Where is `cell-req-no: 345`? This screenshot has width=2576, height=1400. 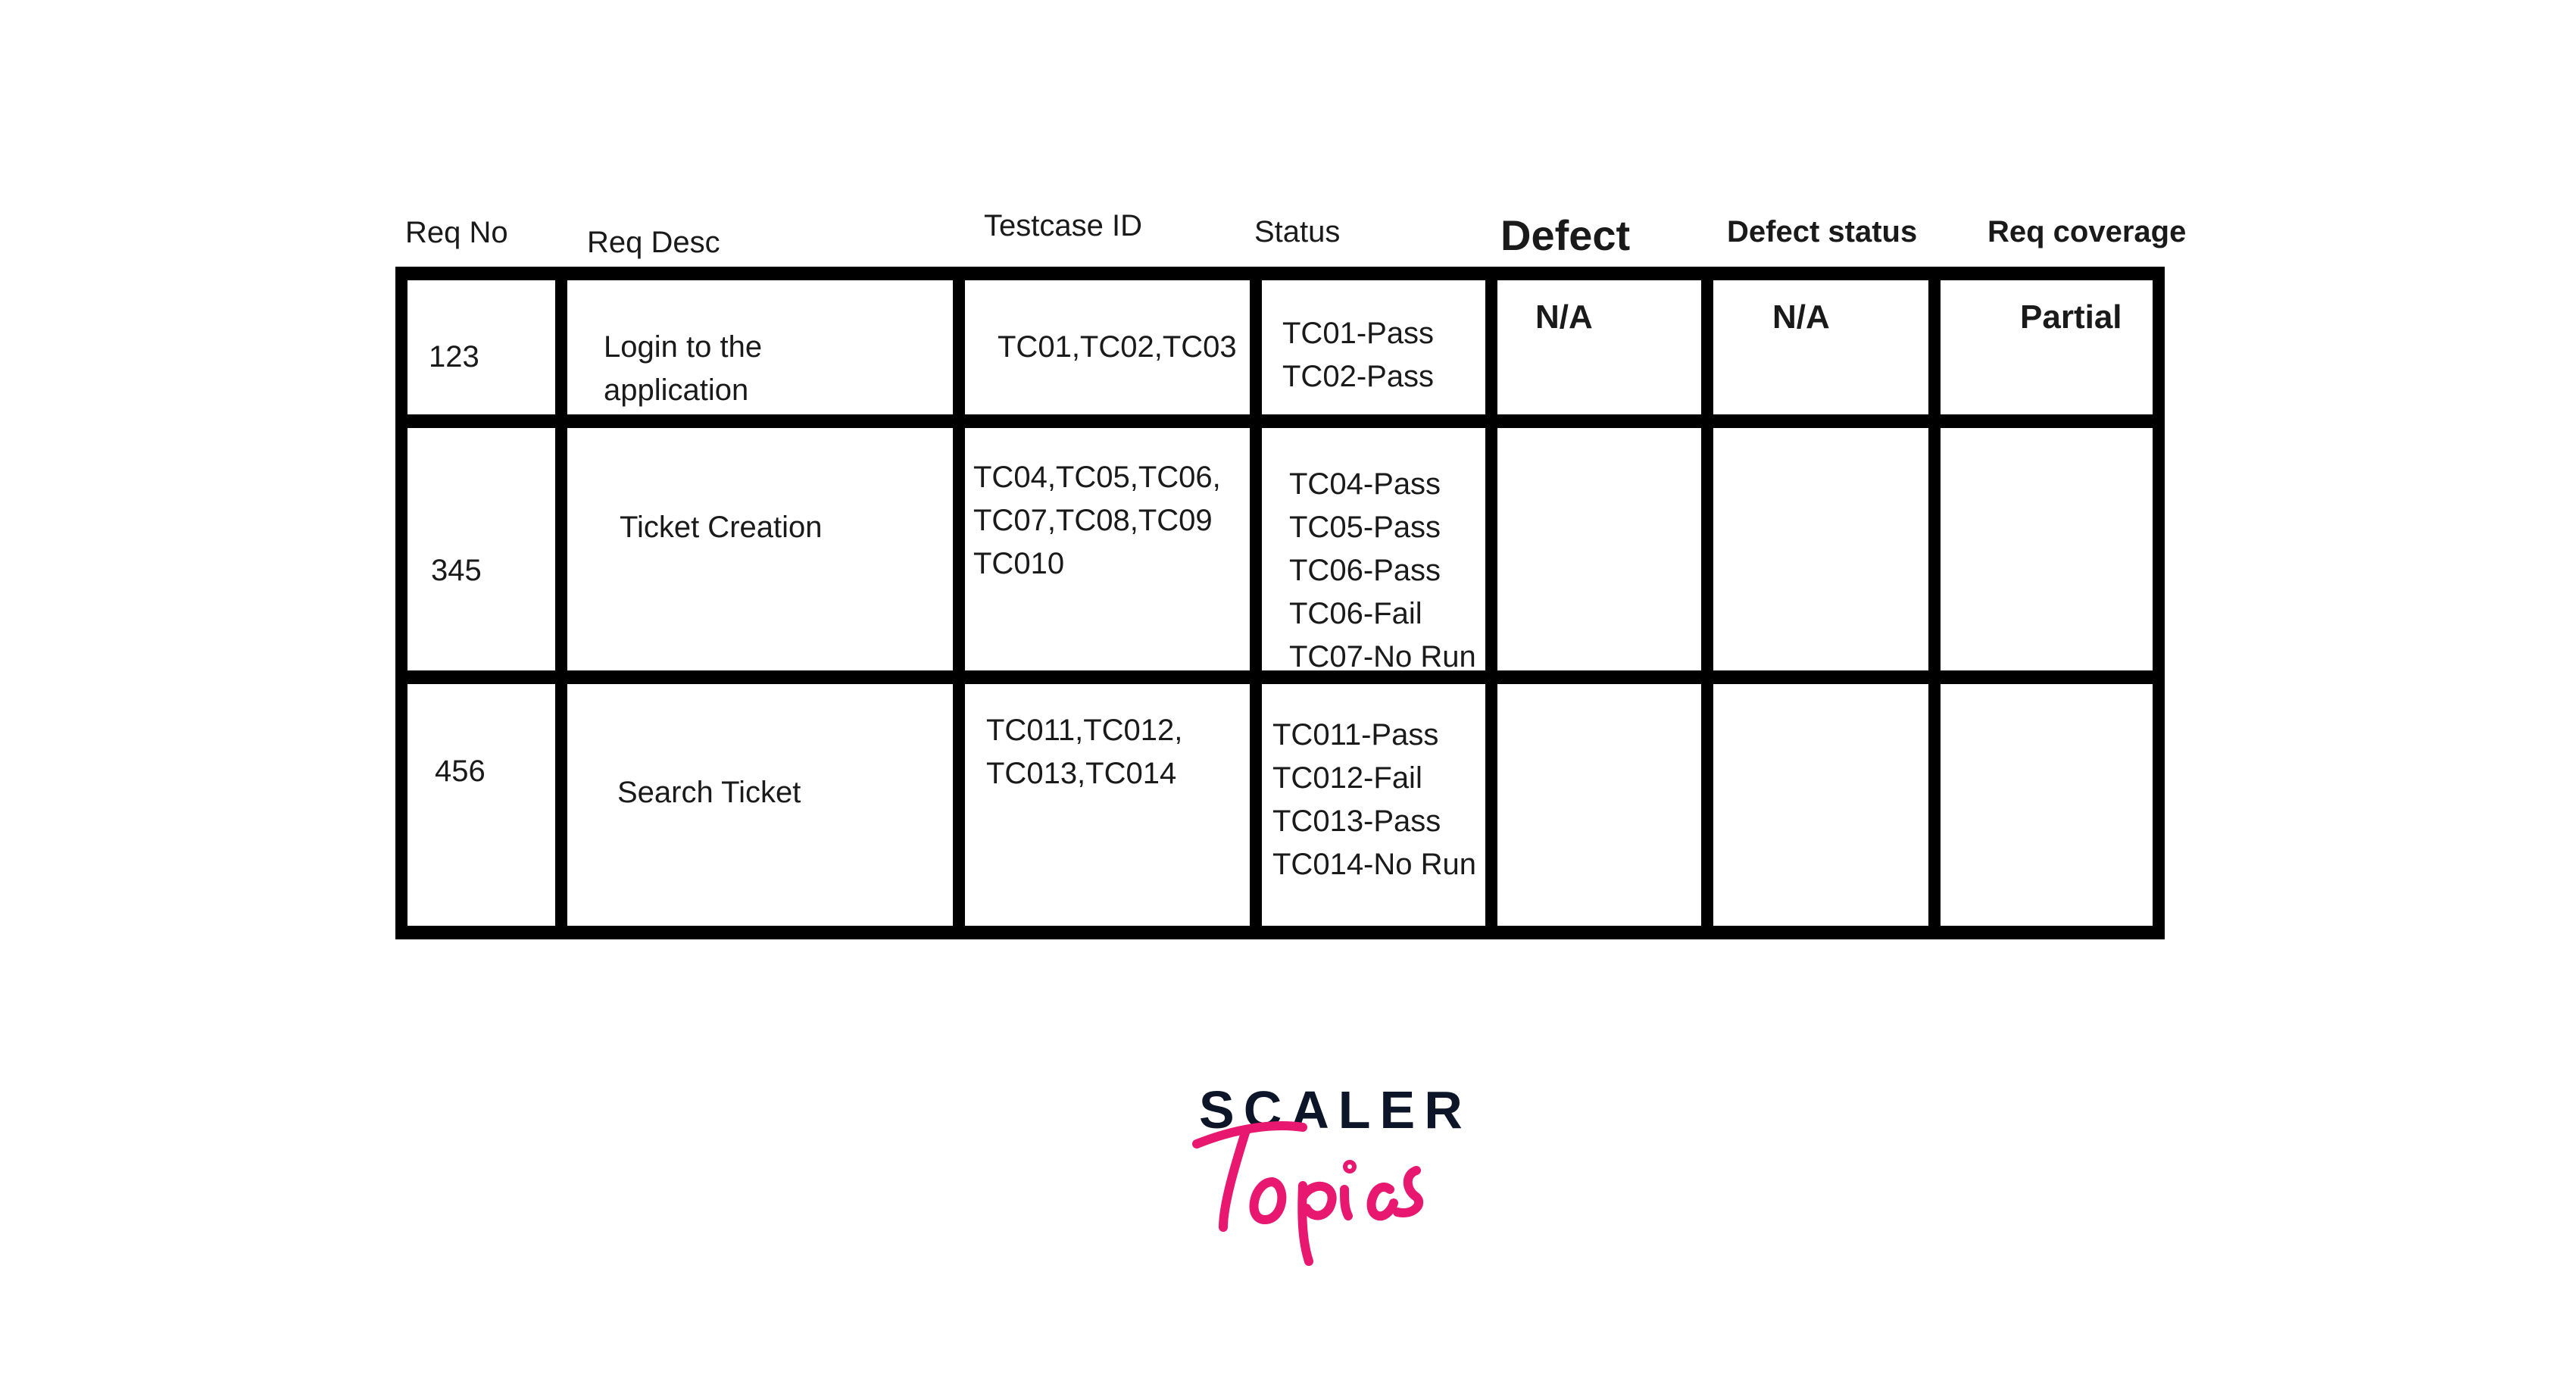 cell-req-no: 345 is located at coordinates (457, 570).